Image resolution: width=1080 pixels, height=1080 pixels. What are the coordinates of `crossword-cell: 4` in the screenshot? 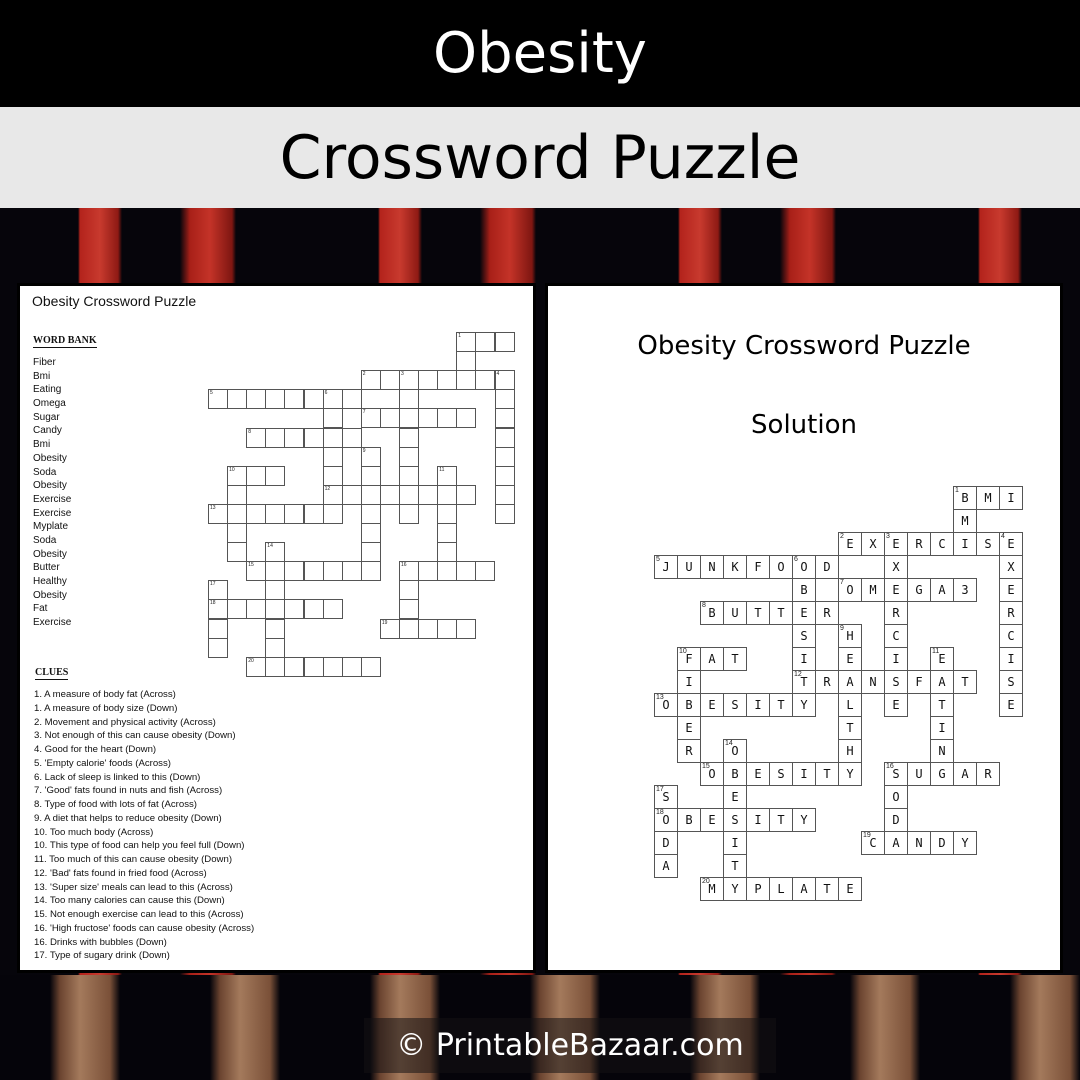 It's located at (504, 380).